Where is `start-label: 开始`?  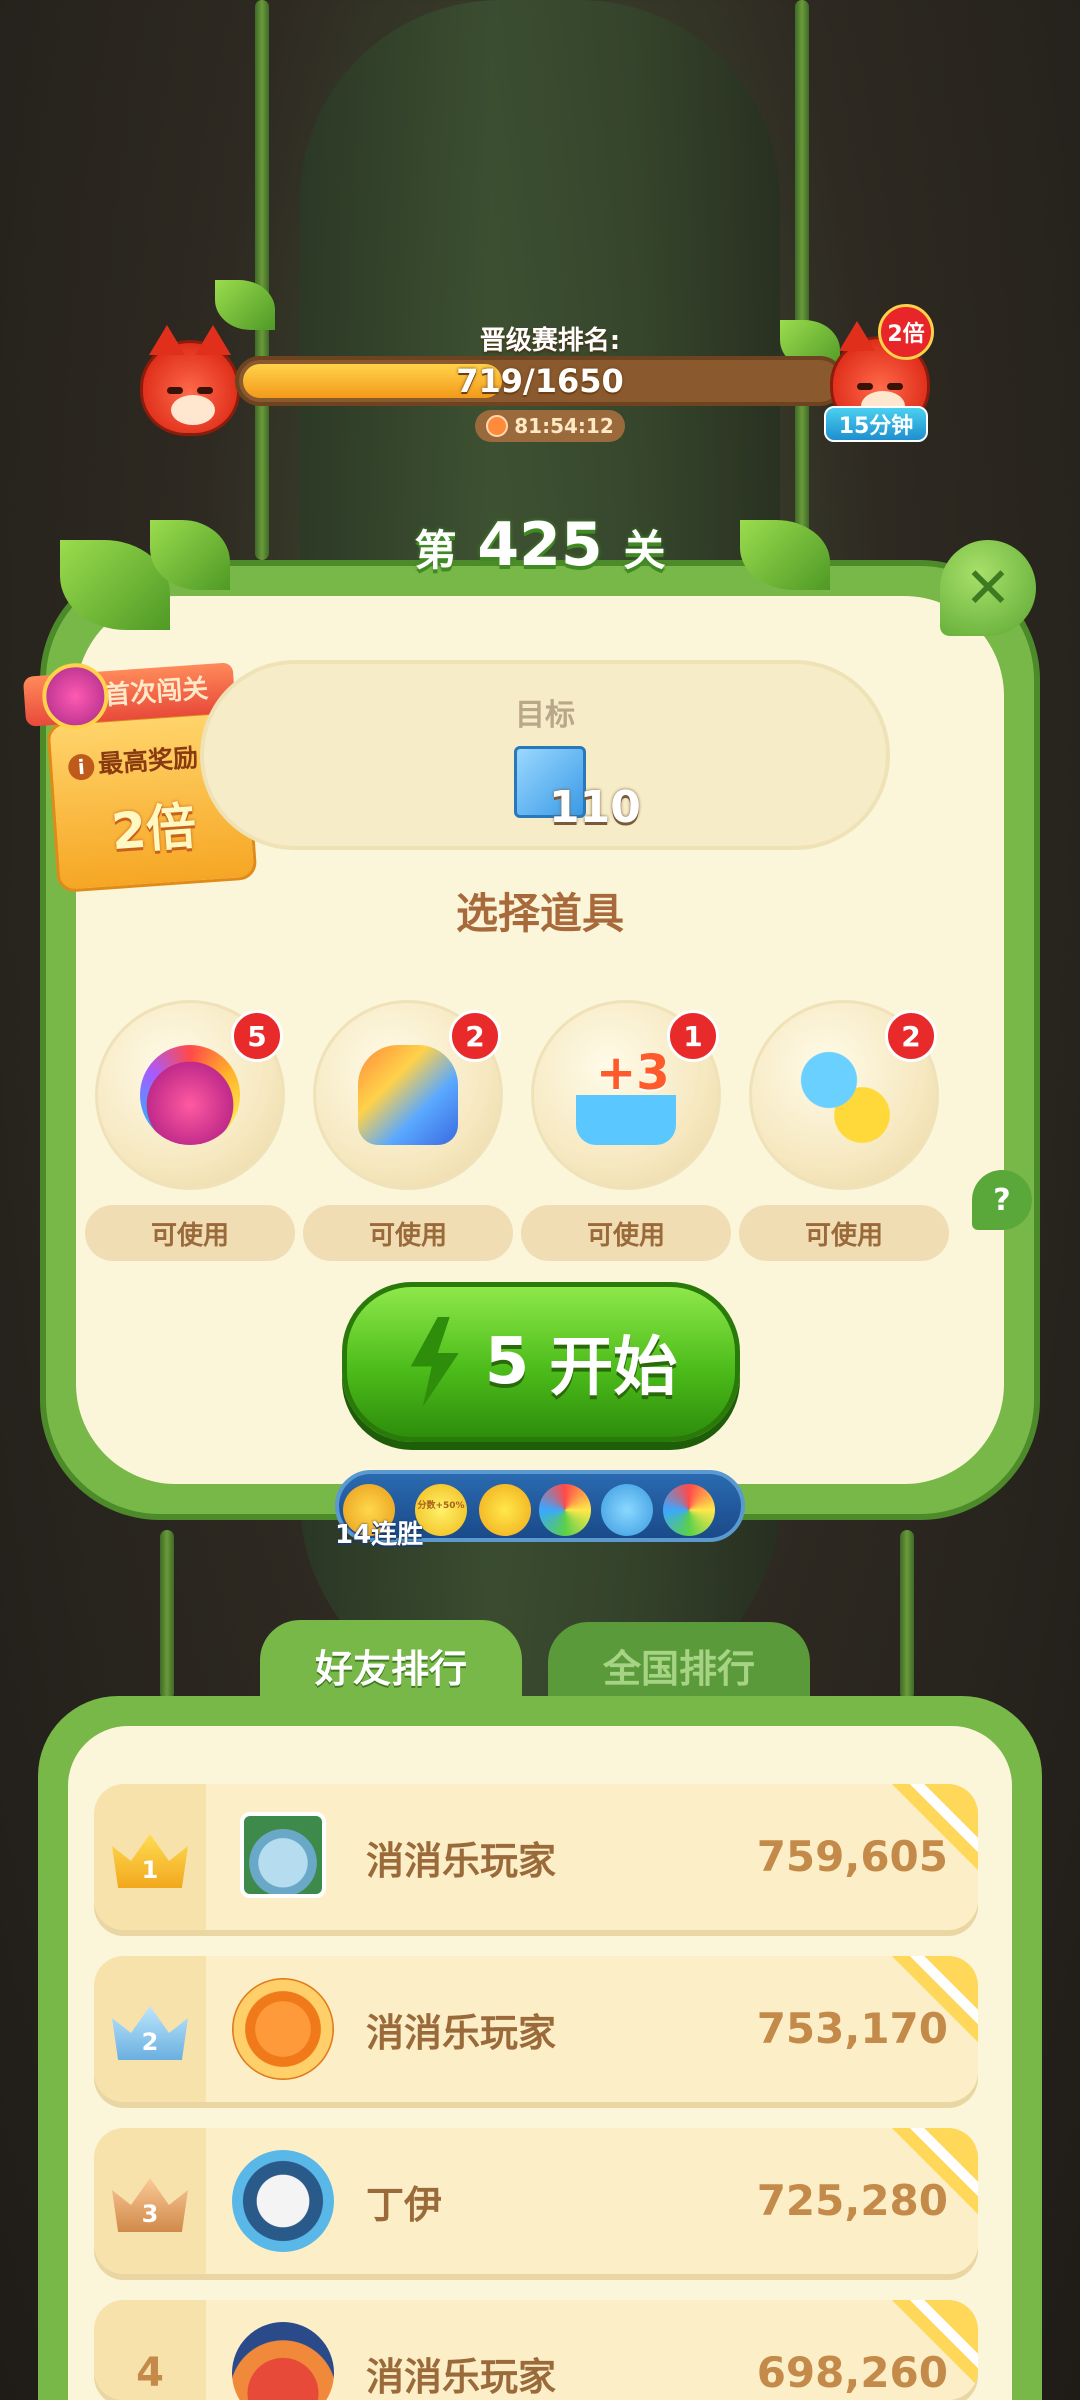 start-label: 开始 is located at coordinates (613, 1368).